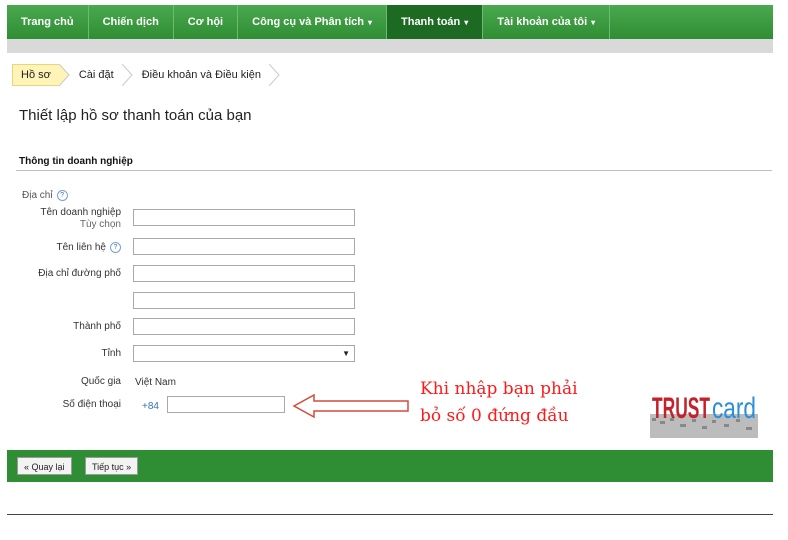  Describe the element at coordinates (499, 403) in the screenshot. I see `annotation-note: Khi nhập bạn phải bỏ số 0 đứng đầu` at that location.